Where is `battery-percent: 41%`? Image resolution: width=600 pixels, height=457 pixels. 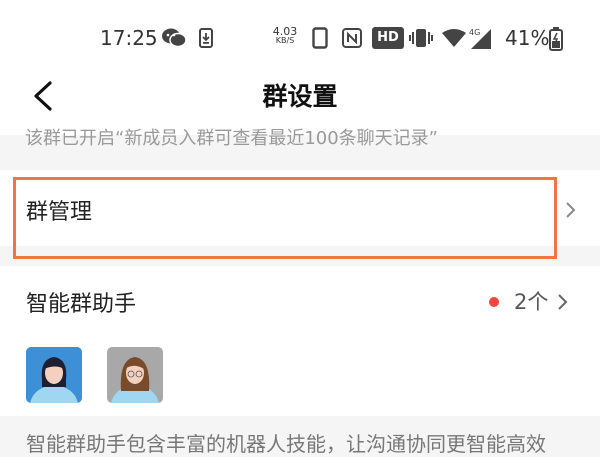
battery-percent: 41% is located at coordinates (527, 38).